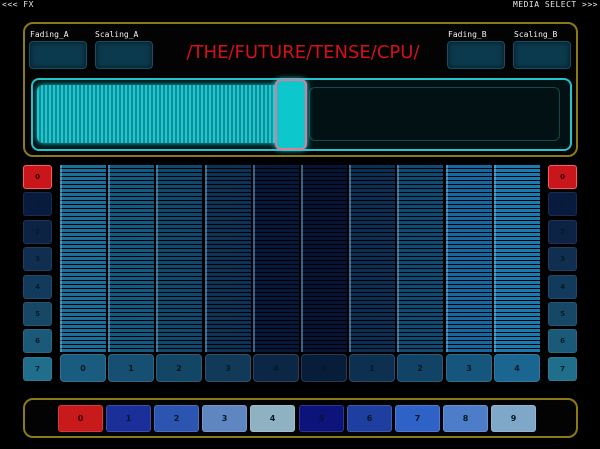  I want to click on left-bank-button-5: 5, so click(37, 314).